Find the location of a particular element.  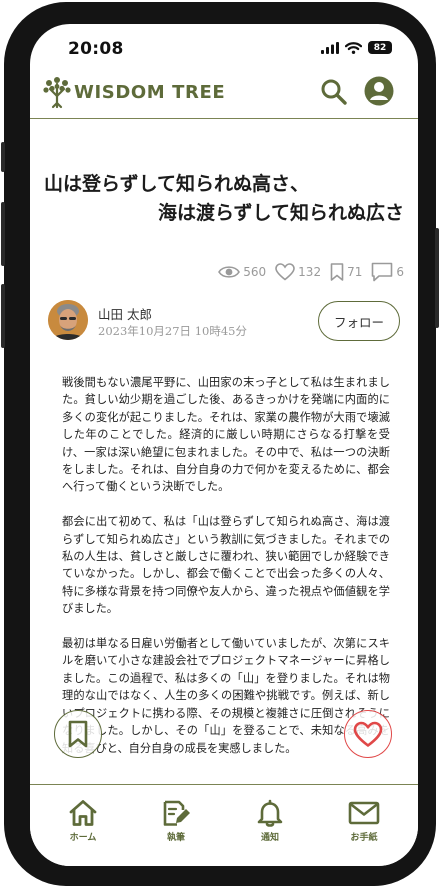

brand-name: WISDOM TREE is located at coordinates (150, 92).